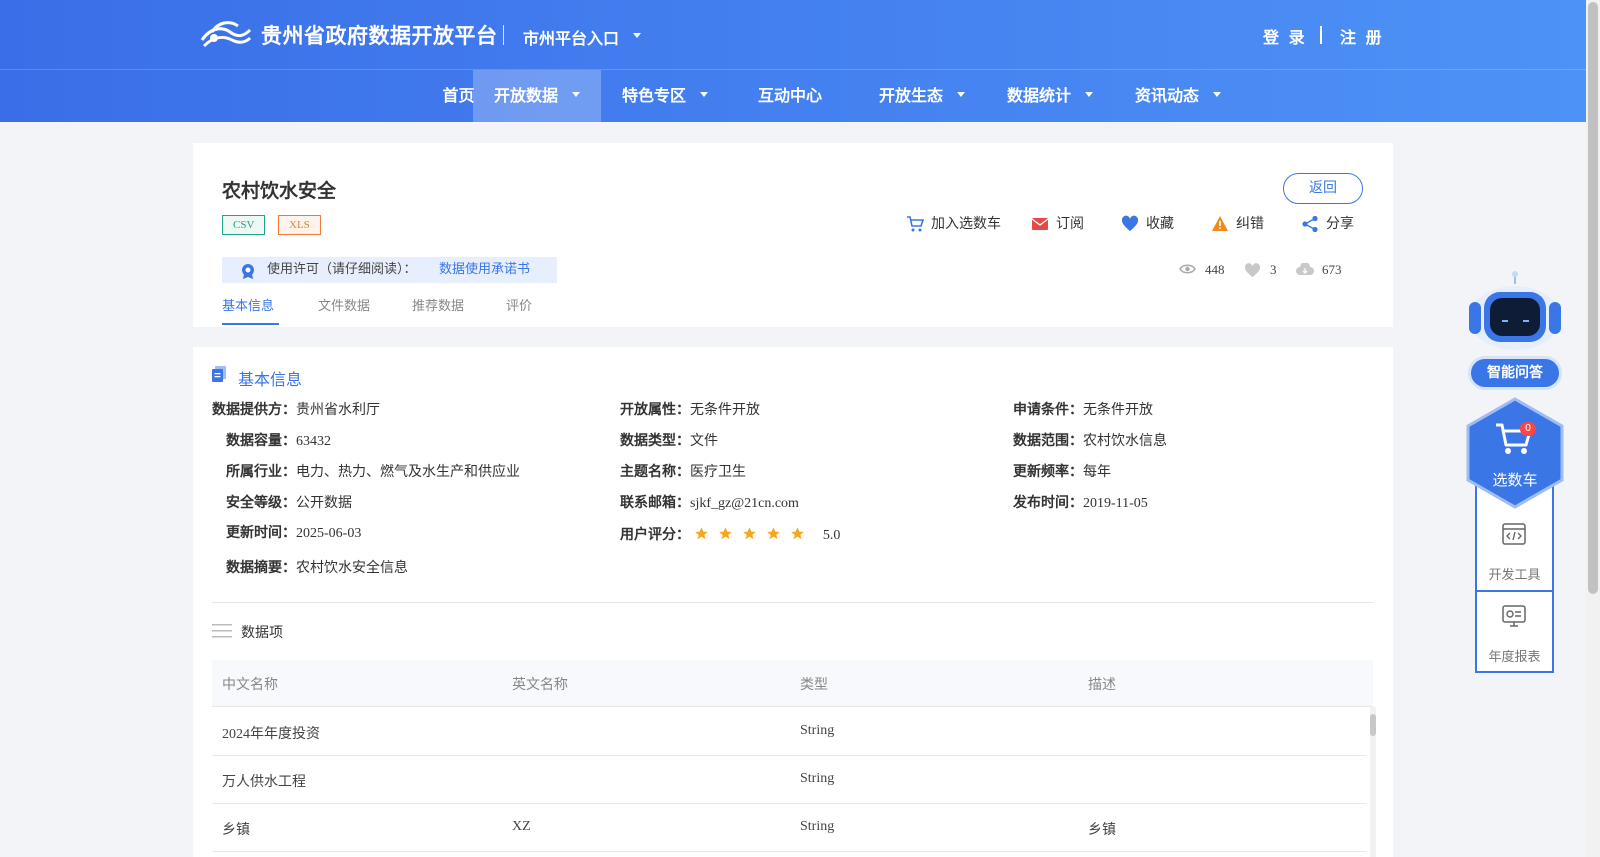 The height and width of the screenshot is (857, 1600). What do you see at coordinates (289, 503) in the screenshot?
I see `field-security: 安全等级：公开数据` at bounding box center [289, 503].